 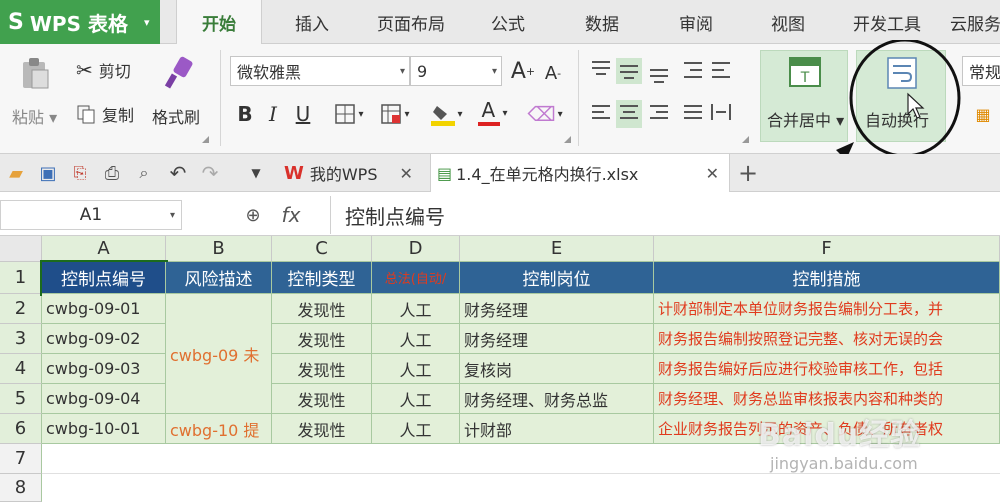 I want to click on formula-input: 控制点编号, so click(x=665, y=215).